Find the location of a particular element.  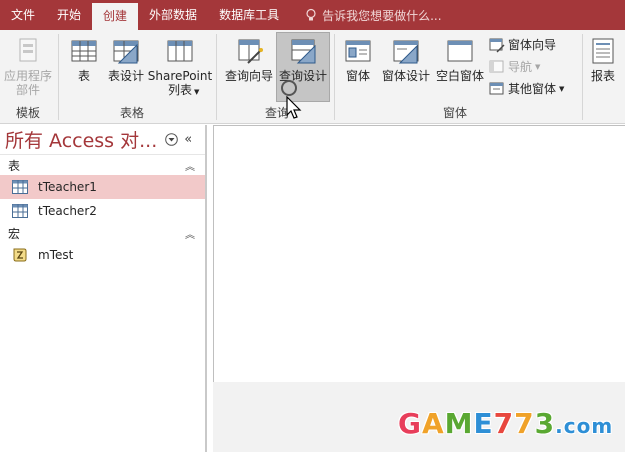

nav-pane-header: 所有 Access 对... « is located at coordinates (102, 140).